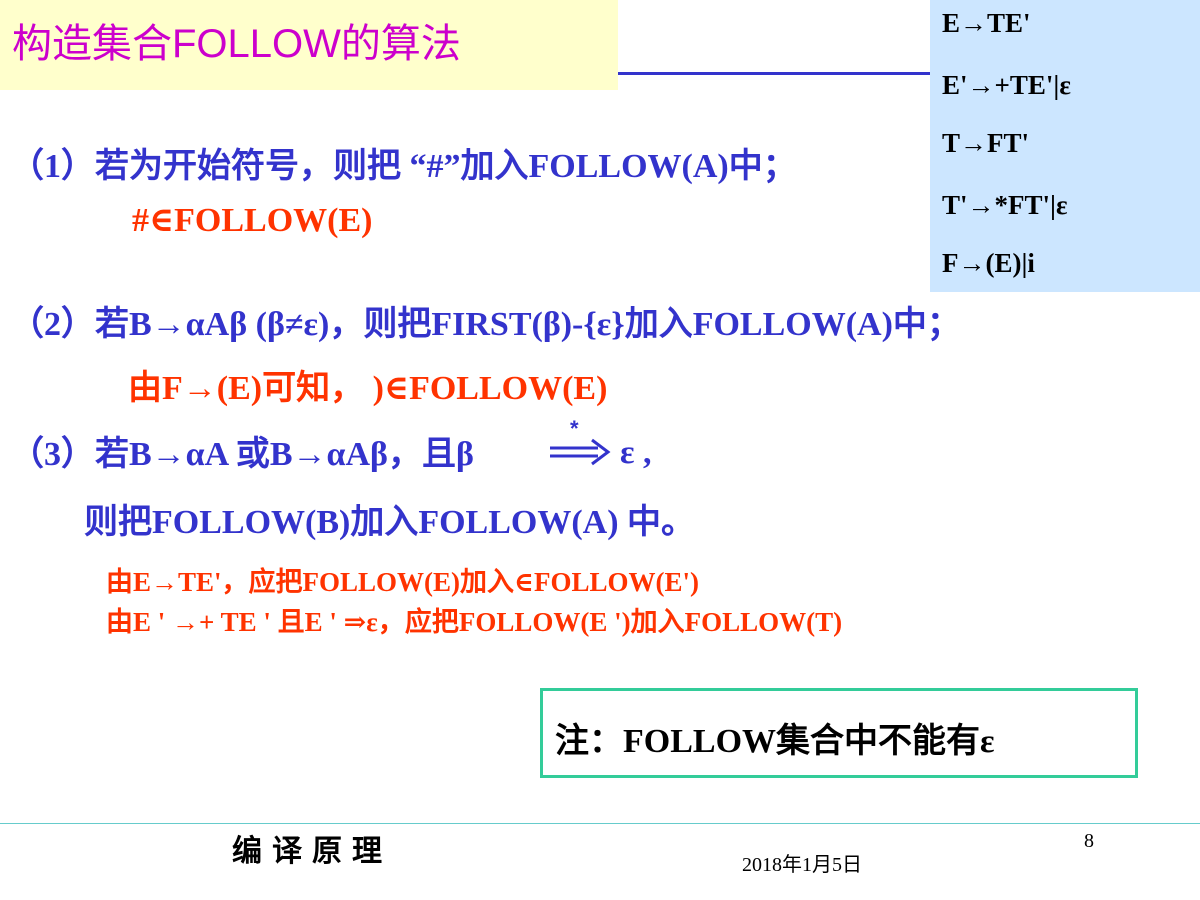 This screenshot has height=900, width=1200. What do you see at coordinates (988, 263) in the screenshot?
I see `grammar-rule: F→(E)|i` at bounding box center [988, 263].